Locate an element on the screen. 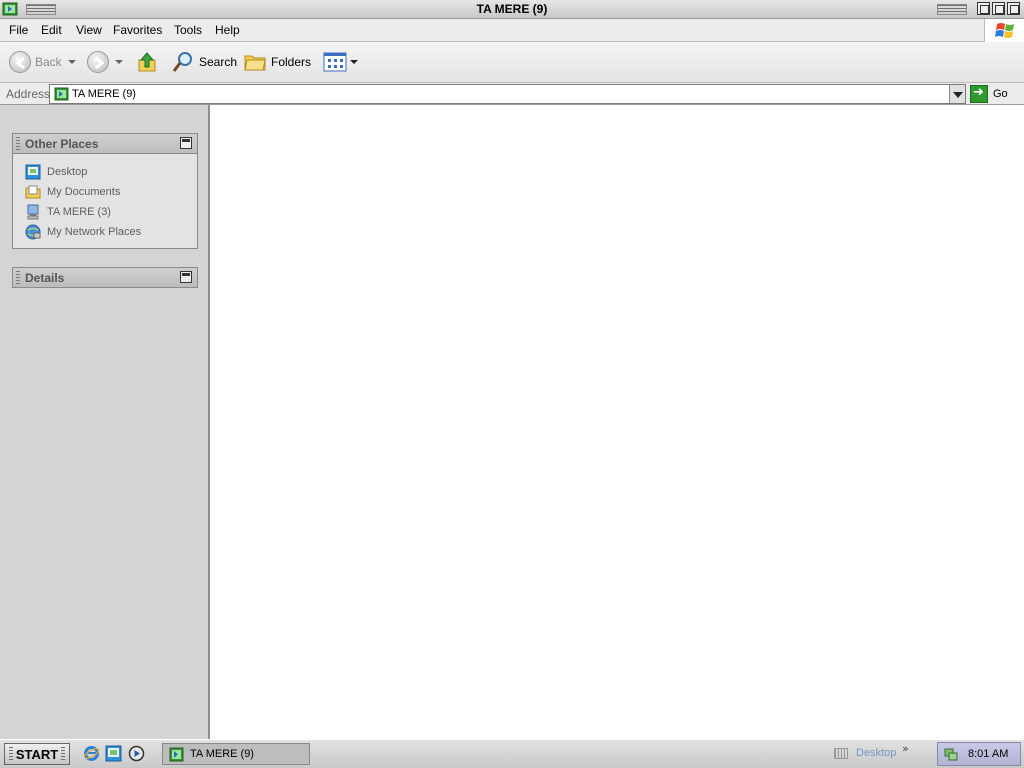 Image resolution: width=1024 pixels, height=768 pixels. title-grip-right is located at coordinates (952, 9).